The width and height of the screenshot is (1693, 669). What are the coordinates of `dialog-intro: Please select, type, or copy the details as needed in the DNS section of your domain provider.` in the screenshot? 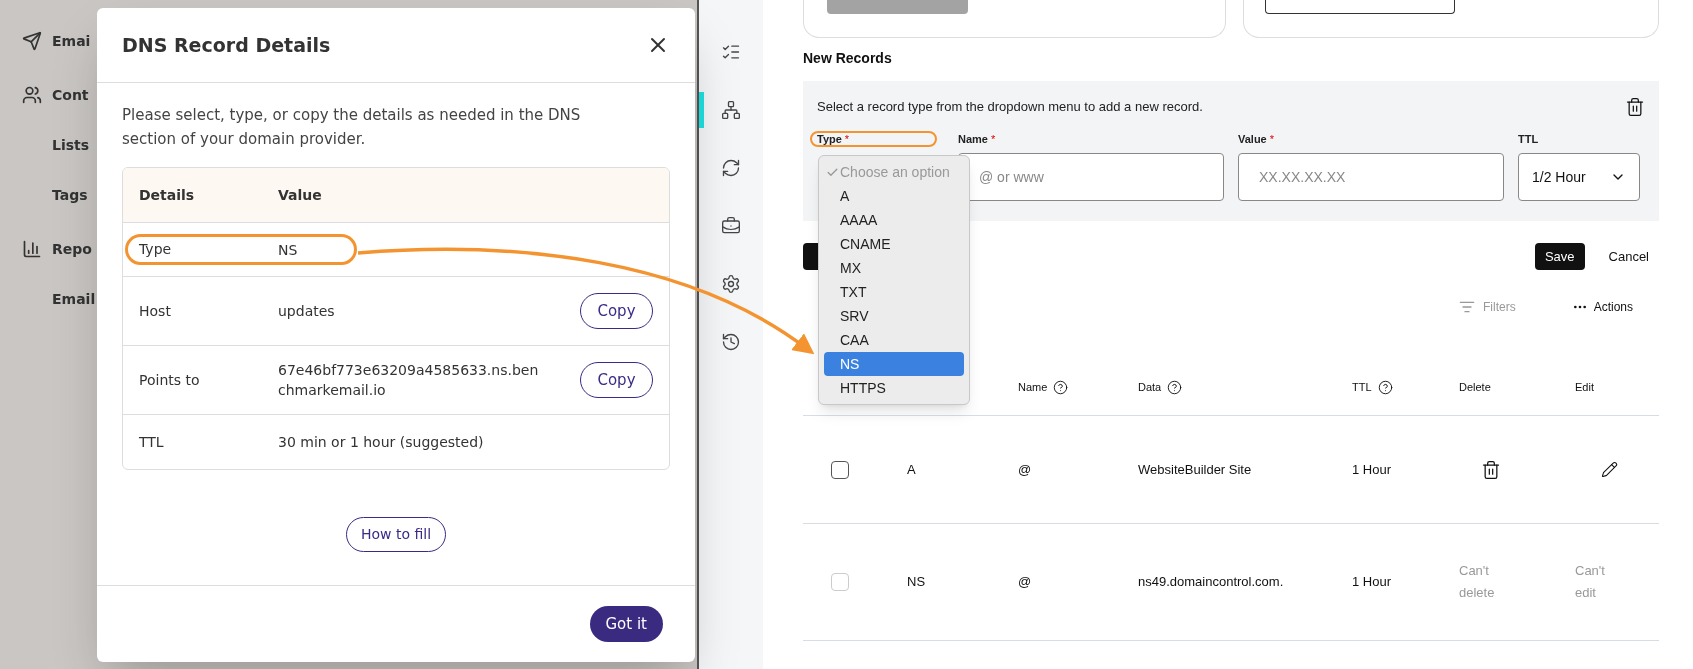 It's located at (352, 127).